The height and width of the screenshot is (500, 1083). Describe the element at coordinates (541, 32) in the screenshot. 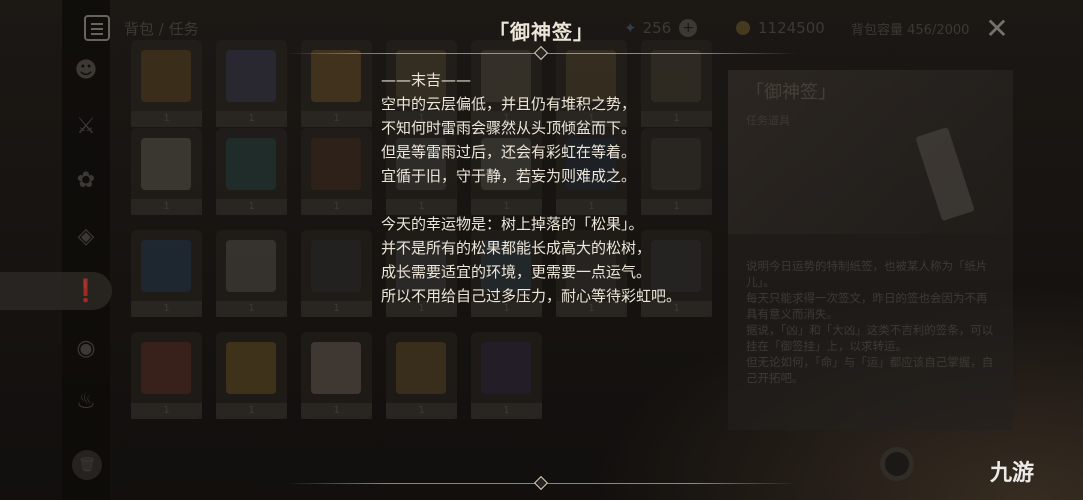

I see `popup-title: 「御神签」` at that location.